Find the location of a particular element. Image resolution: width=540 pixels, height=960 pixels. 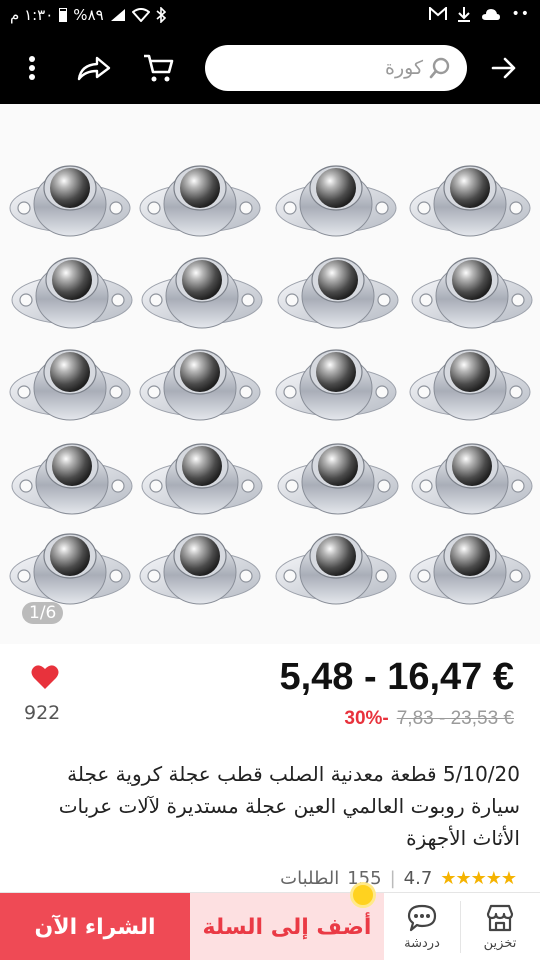

wifi-icon is located at coordinates (140, 15).